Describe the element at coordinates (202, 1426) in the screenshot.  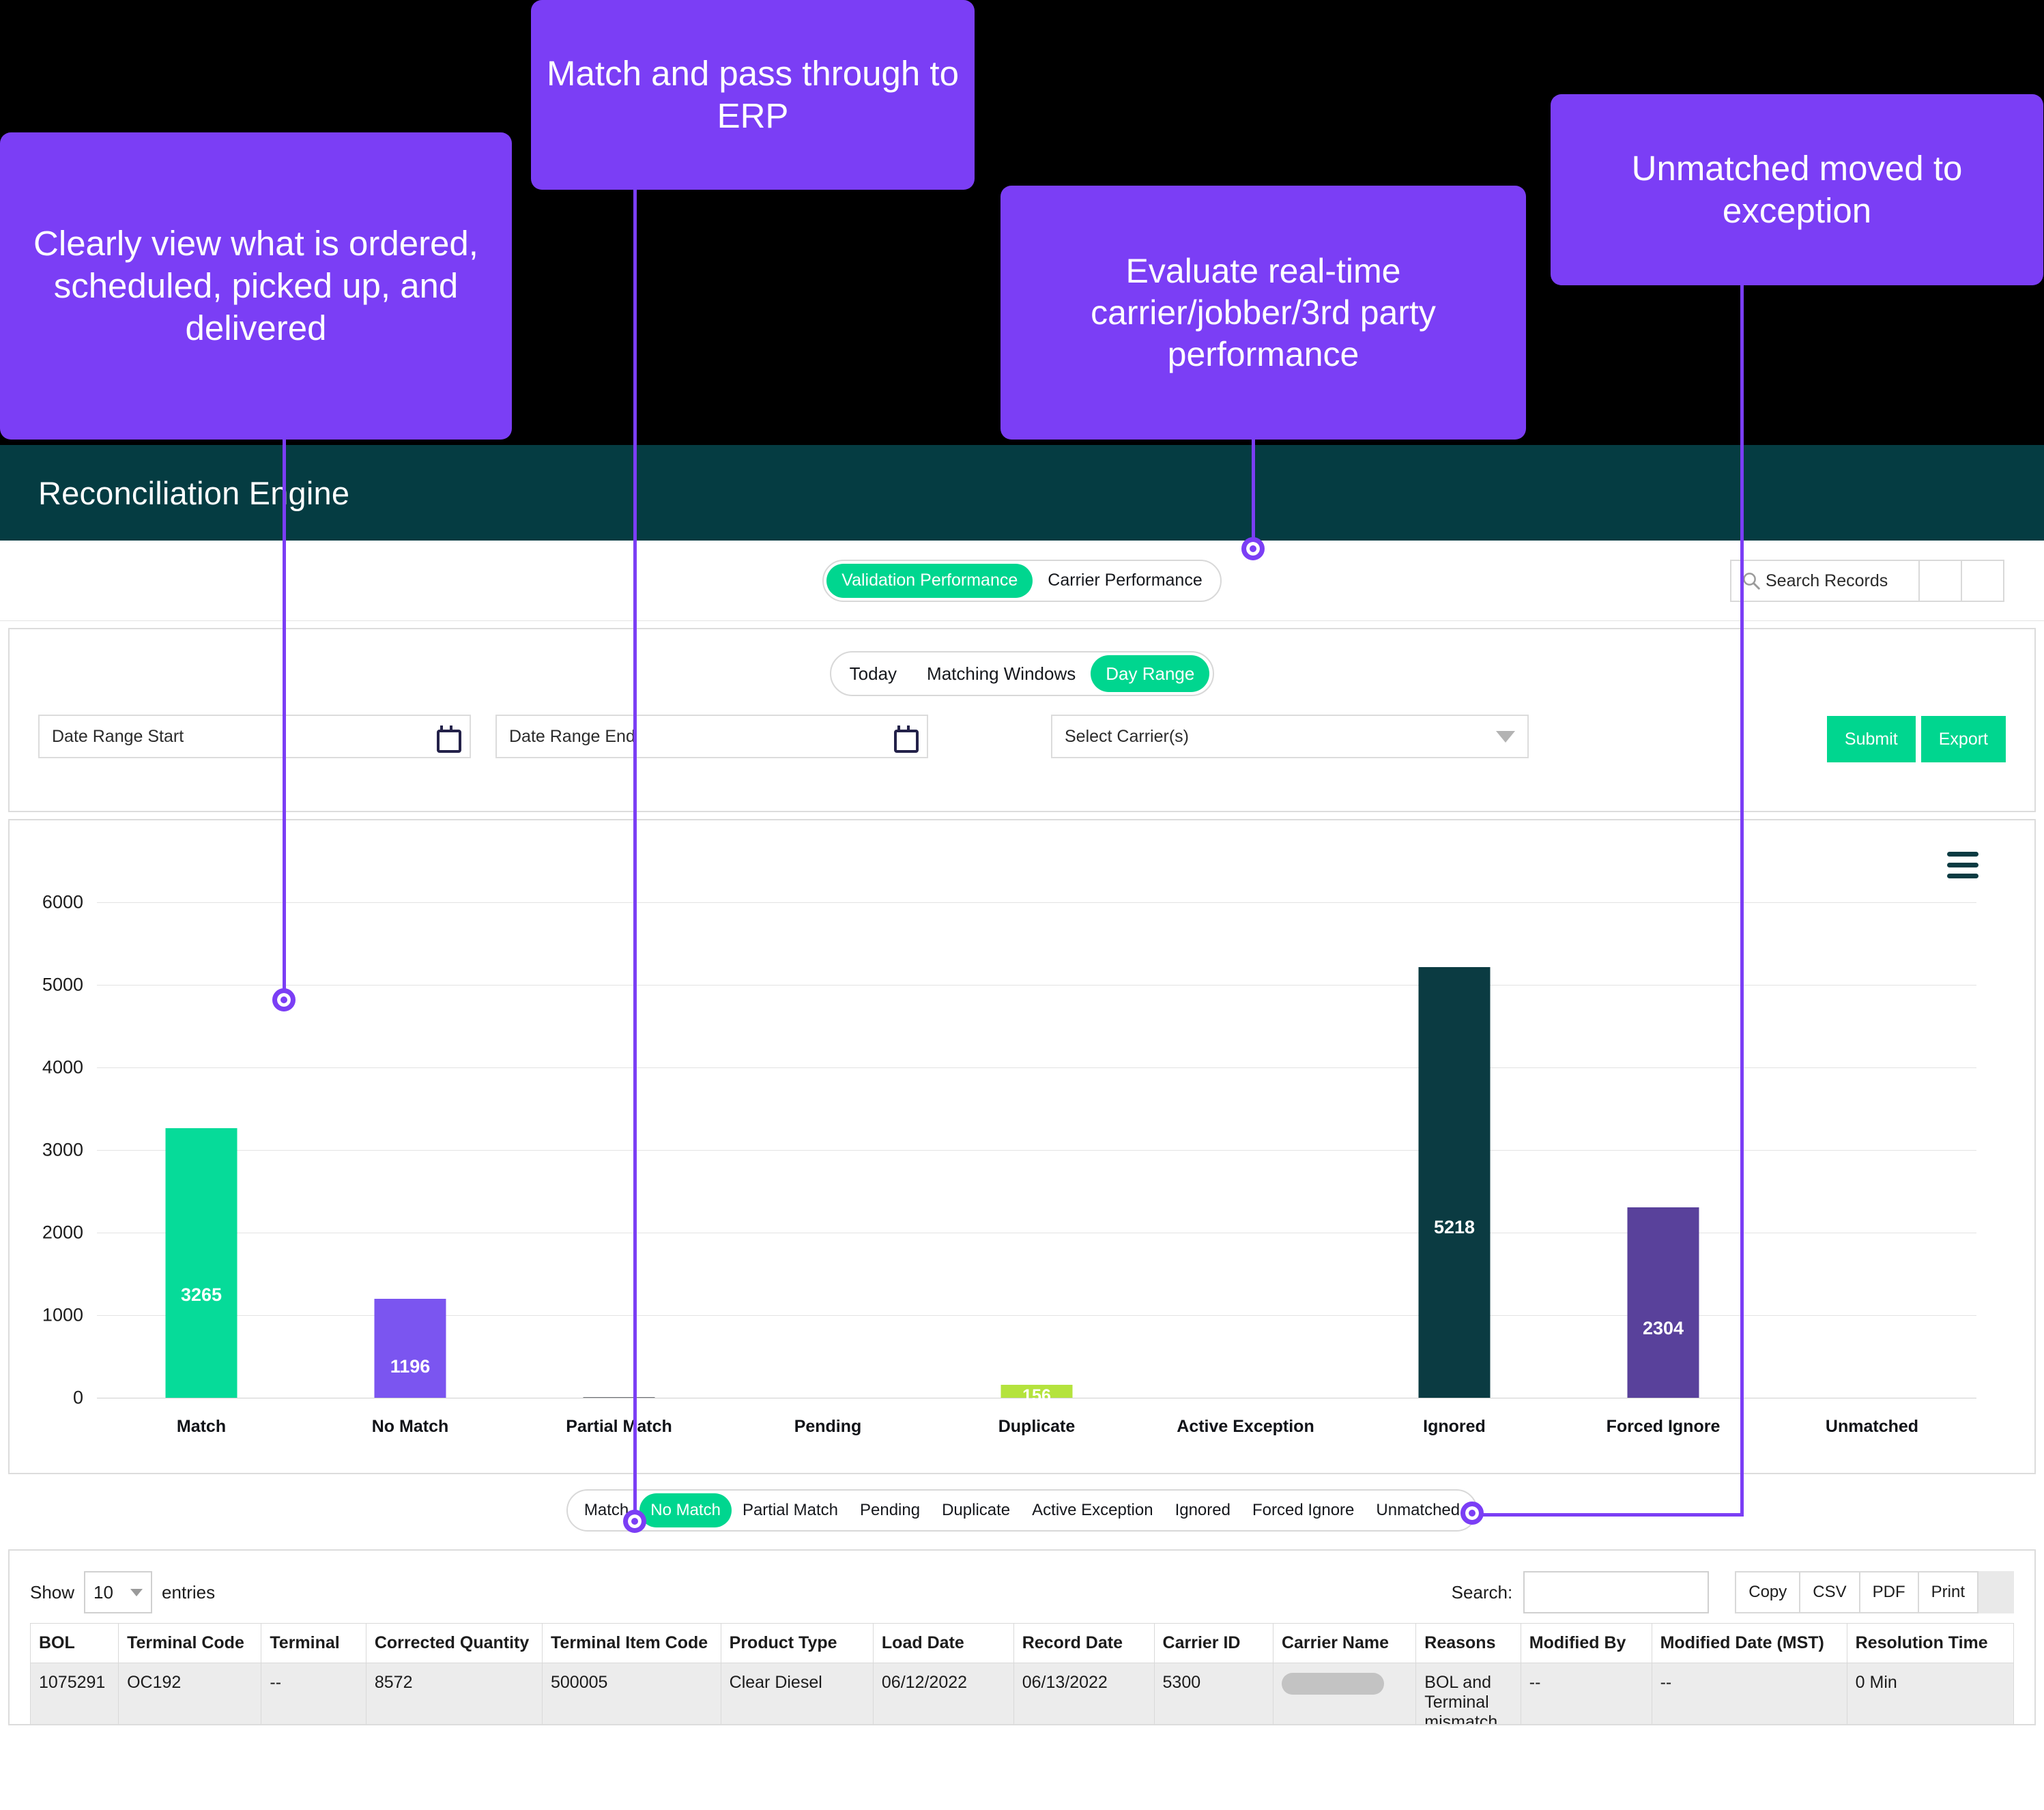
I see `x-axis-tick-label: Match` at that location.